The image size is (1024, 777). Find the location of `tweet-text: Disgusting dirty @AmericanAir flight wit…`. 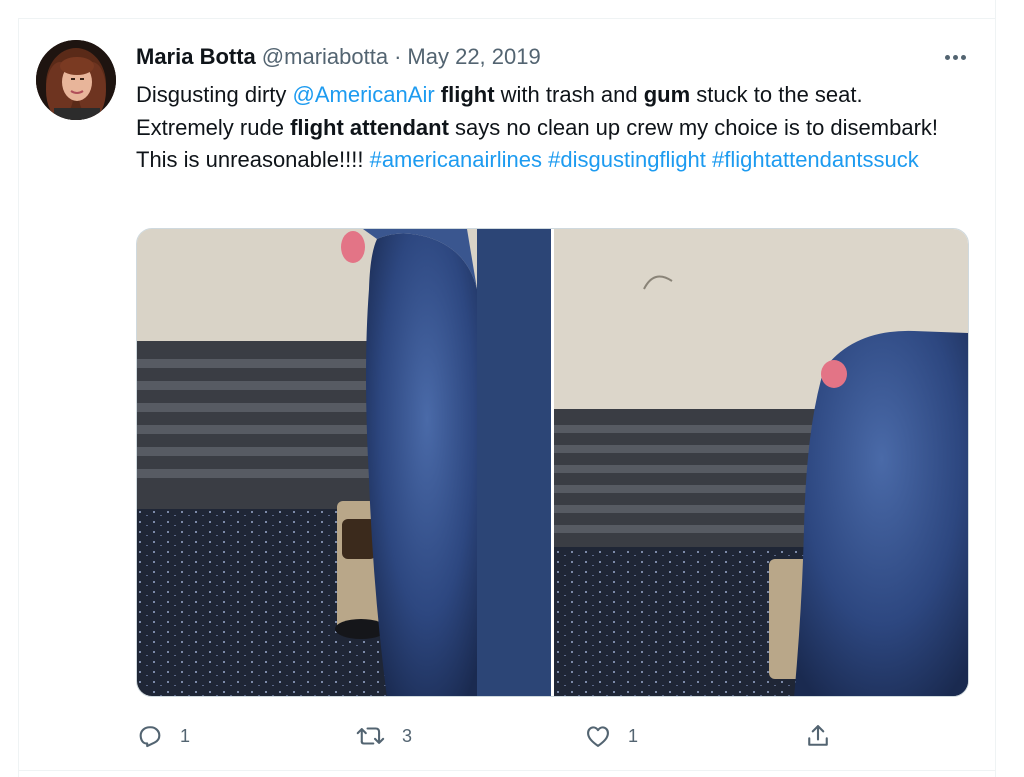

tweet-text: Disgusting dirty @AmericanAir flight wit… is located at coordinates (551, 128).